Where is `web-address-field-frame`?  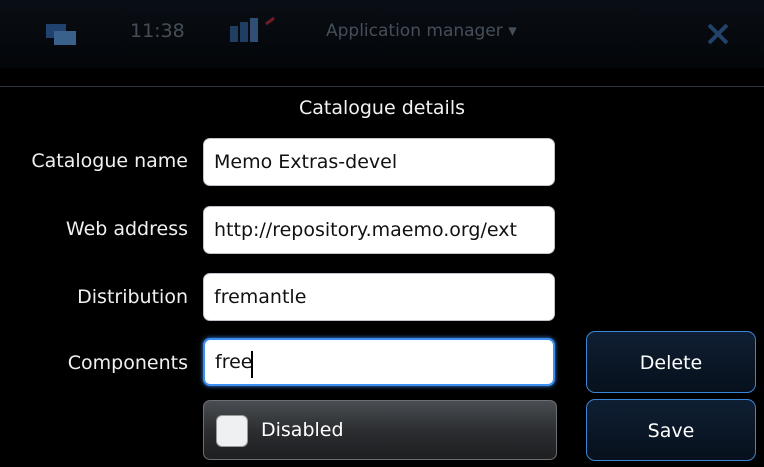
web-address-field-frame is located at coordinates (379, 230).